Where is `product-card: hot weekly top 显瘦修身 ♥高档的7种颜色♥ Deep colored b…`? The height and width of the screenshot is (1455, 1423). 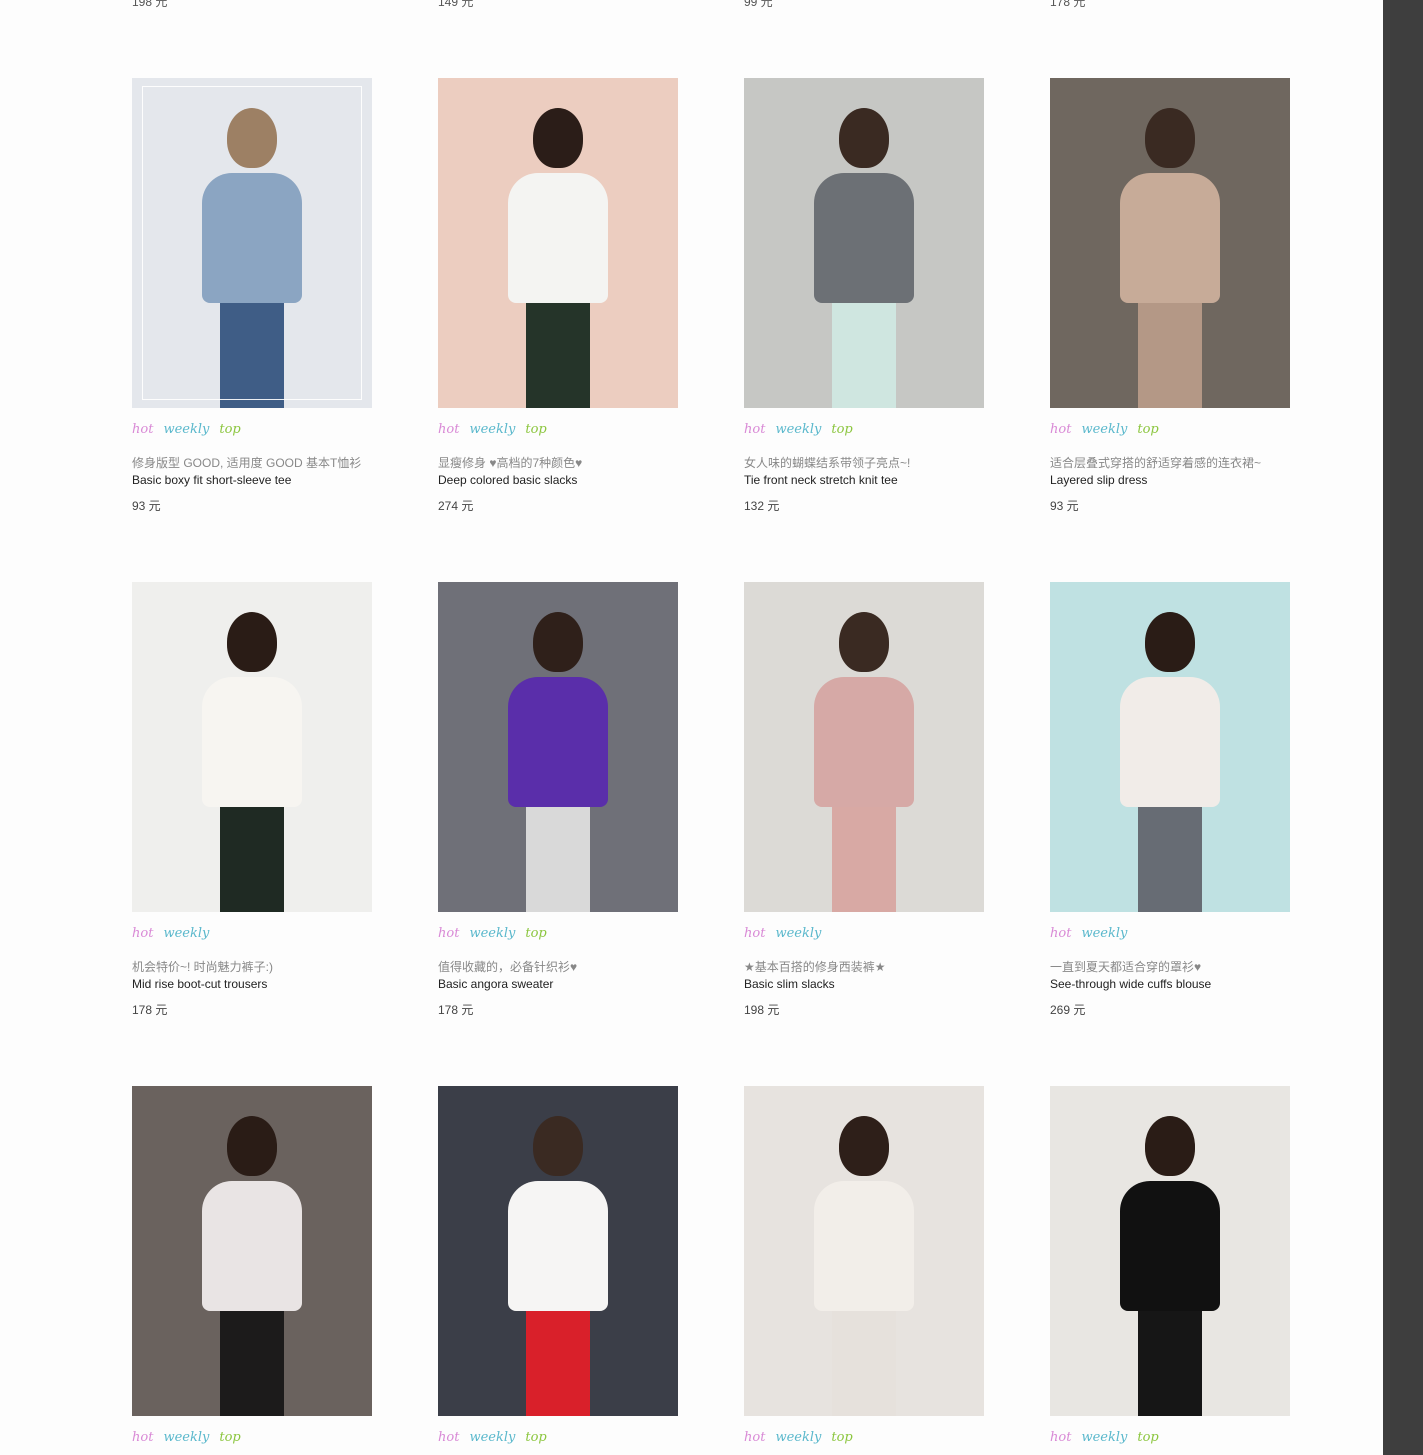
product-card: hot weekly top 显瘦修身 ♥高档的7种颜色♥ Deep colored b… is located at coordinates (558, 296).